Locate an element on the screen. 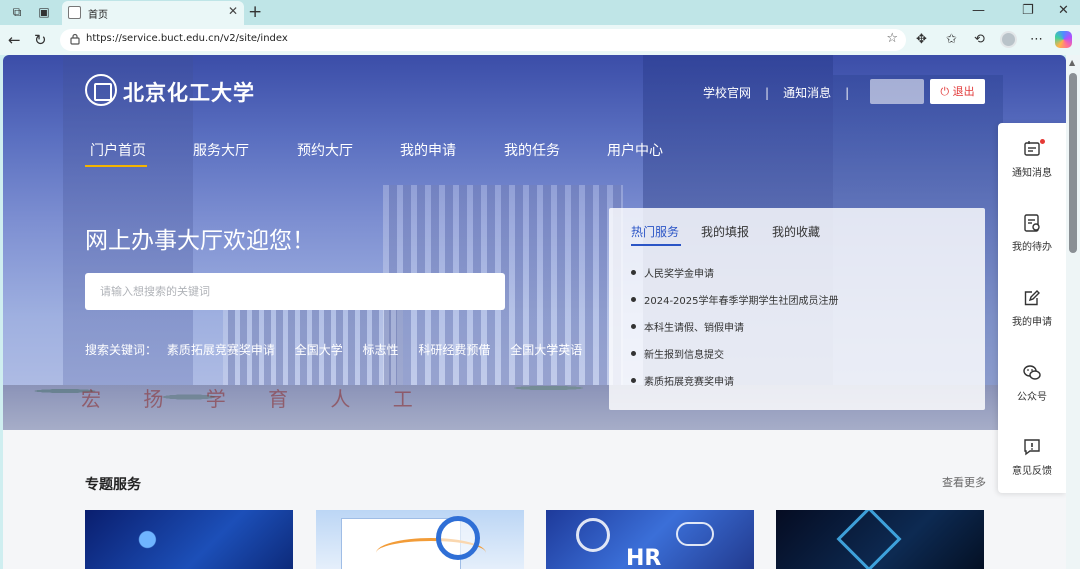 The image size is (1080, 569). more-menu-icon: ⋯ is located at coordinates (1036, 40).